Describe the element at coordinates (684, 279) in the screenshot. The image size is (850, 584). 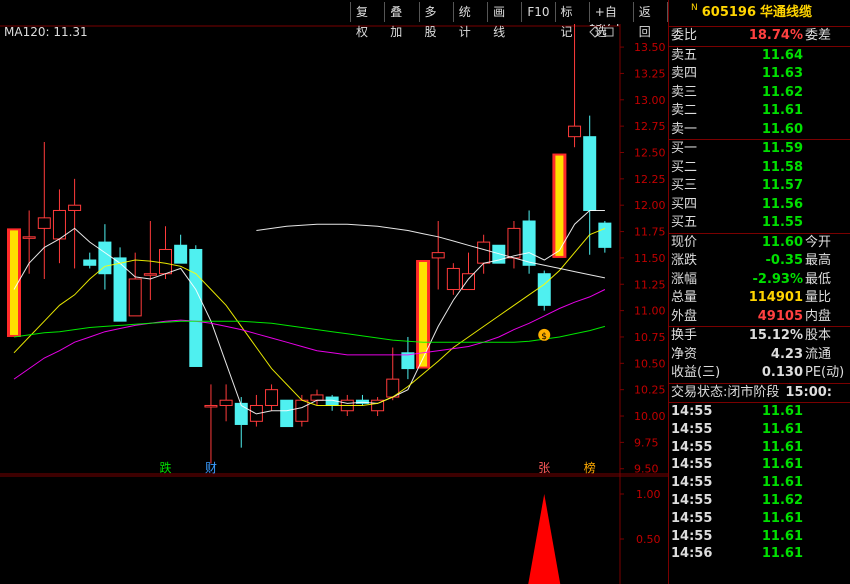
I see `stat-row-label: 涨幅` at that location.